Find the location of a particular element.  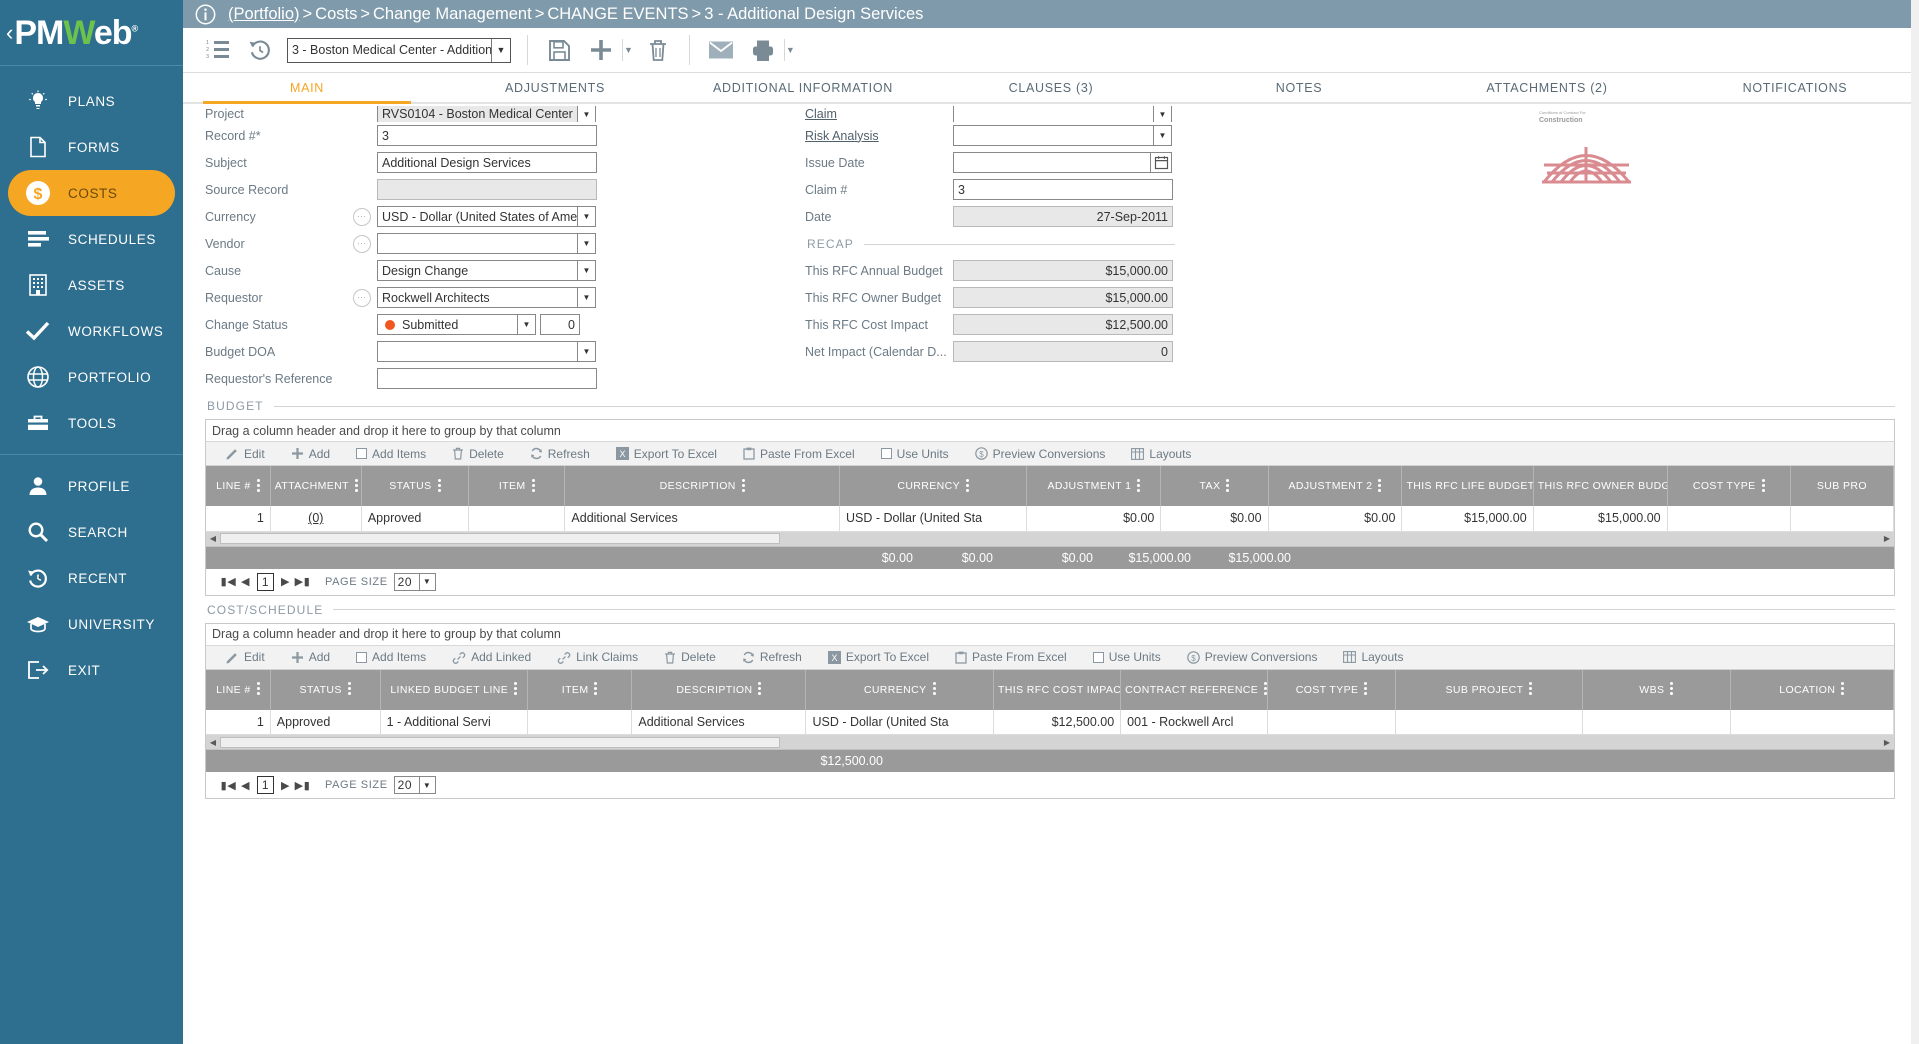

record-number-input: 3 is located at coordinates (487, 135).